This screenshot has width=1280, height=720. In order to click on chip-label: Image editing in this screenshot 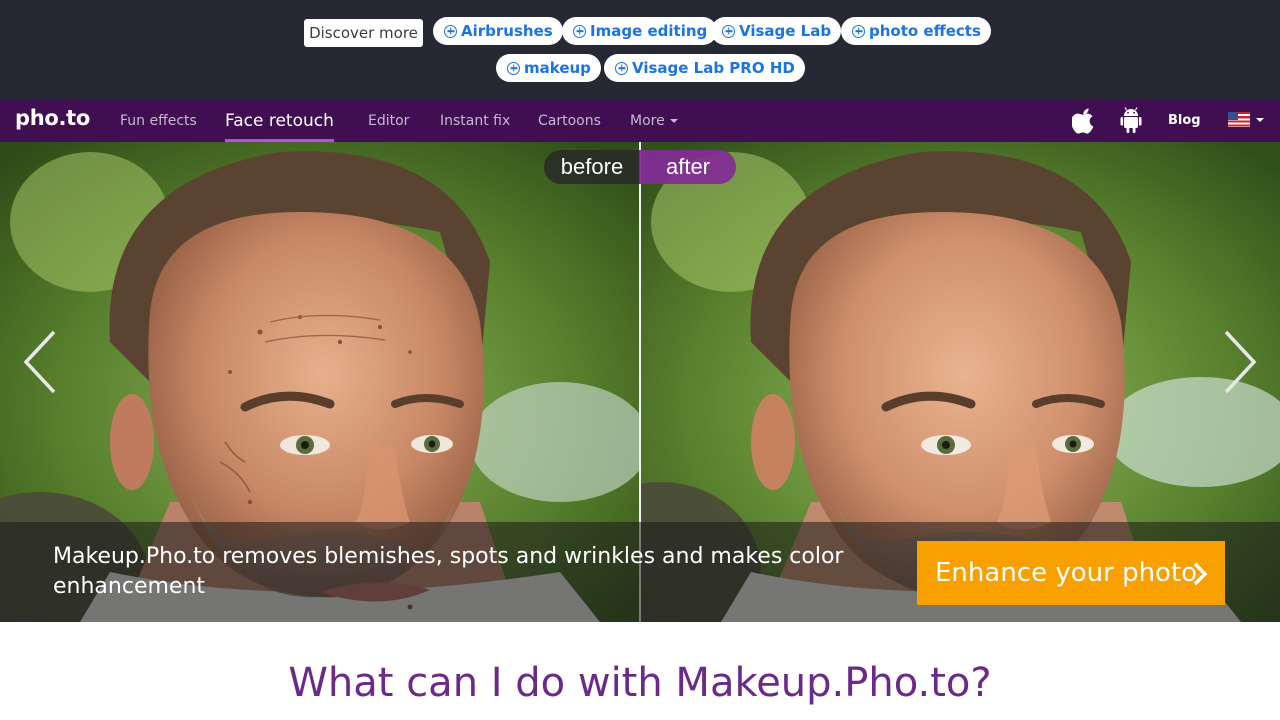, I will do `click(649, 31)`.